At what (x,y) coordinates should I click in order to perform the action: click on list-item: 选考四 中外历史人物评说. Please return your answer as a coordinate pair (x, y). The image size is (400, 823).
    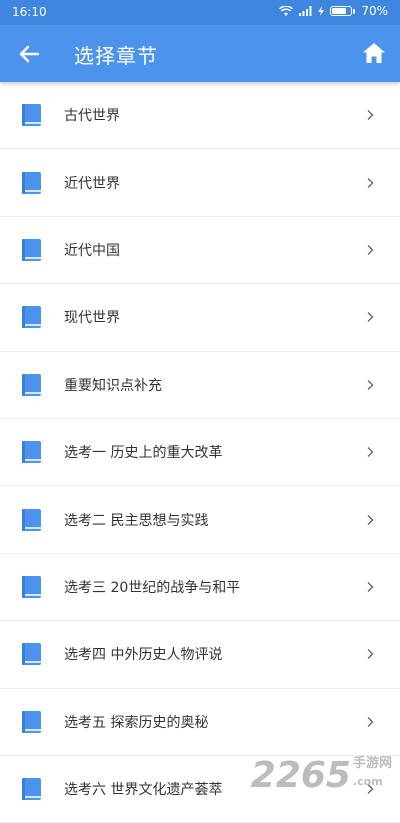
    Looking at the image, I should click on (200, 655).